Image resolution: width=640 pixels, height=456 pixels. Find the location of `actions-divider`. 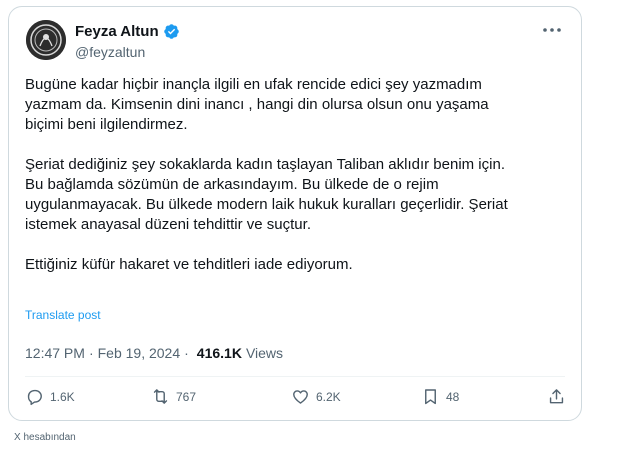

actions-divider is located at coordinates (295, 376).